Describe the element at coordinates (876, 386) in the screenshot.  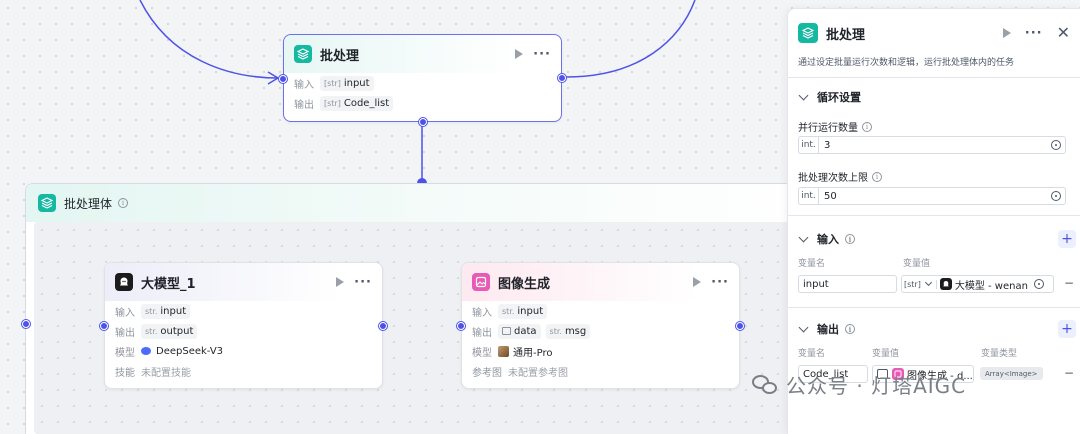
I see `watermark-text: 公众号 · 灯塔AIGC` at that location.